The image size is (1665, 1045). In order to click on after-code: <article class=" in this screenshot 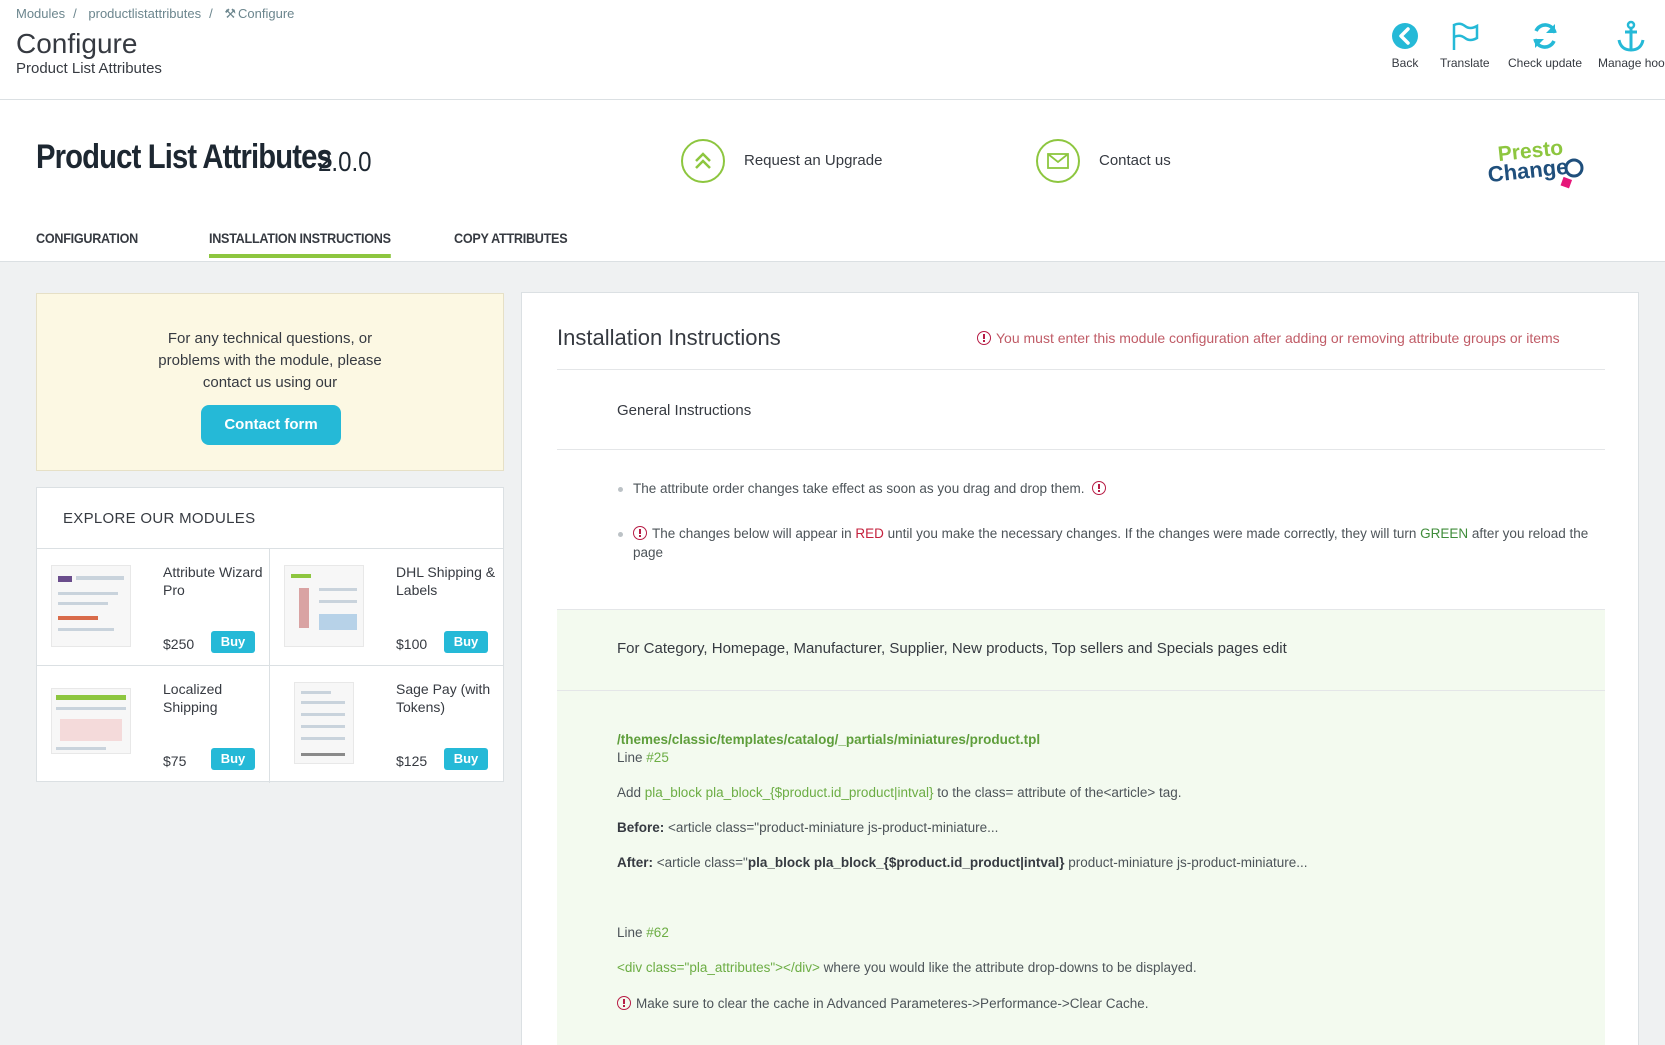, I will do `click(700, 862)`.